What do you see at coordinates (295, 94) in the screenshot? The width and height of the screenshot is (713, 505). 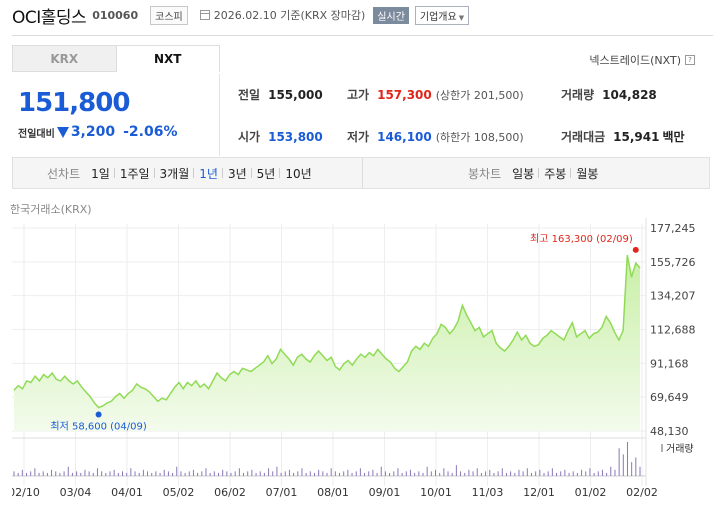 I see `stat-value: 155,000` at bounding box center [295, 94].